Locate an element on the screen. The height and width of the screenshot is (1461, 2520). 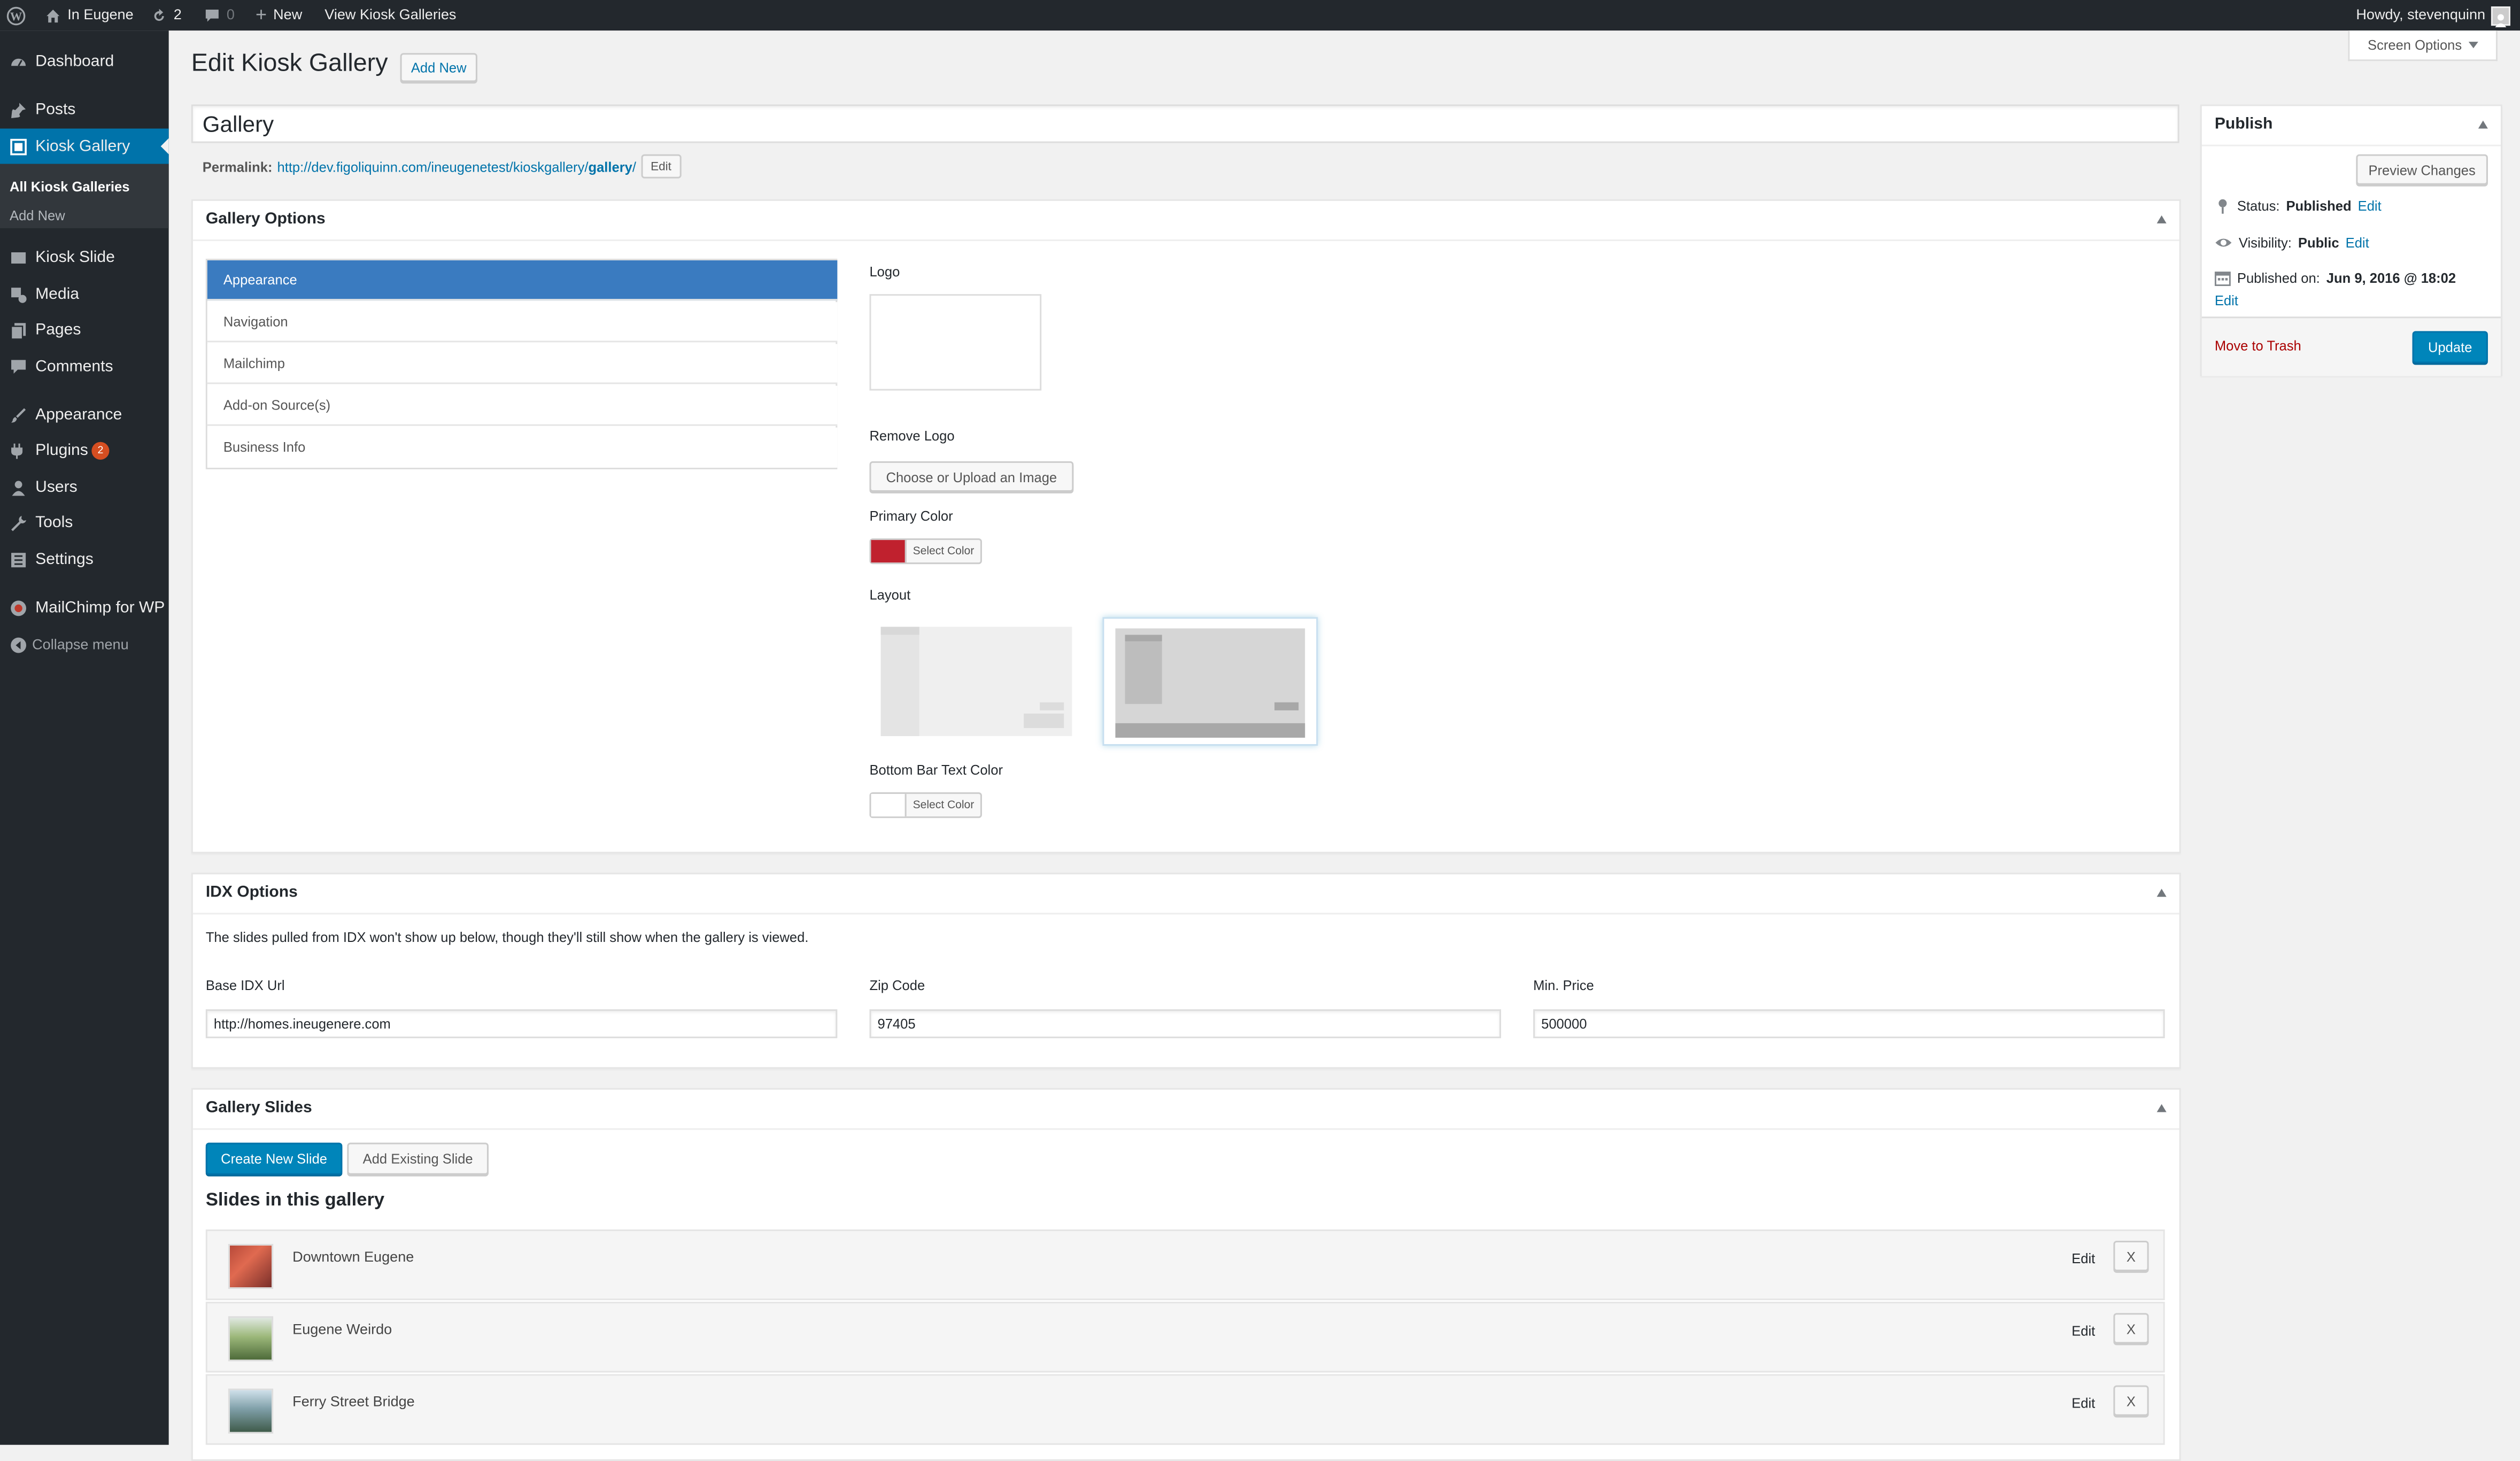
user-icon is located at coordinates (19, 487).